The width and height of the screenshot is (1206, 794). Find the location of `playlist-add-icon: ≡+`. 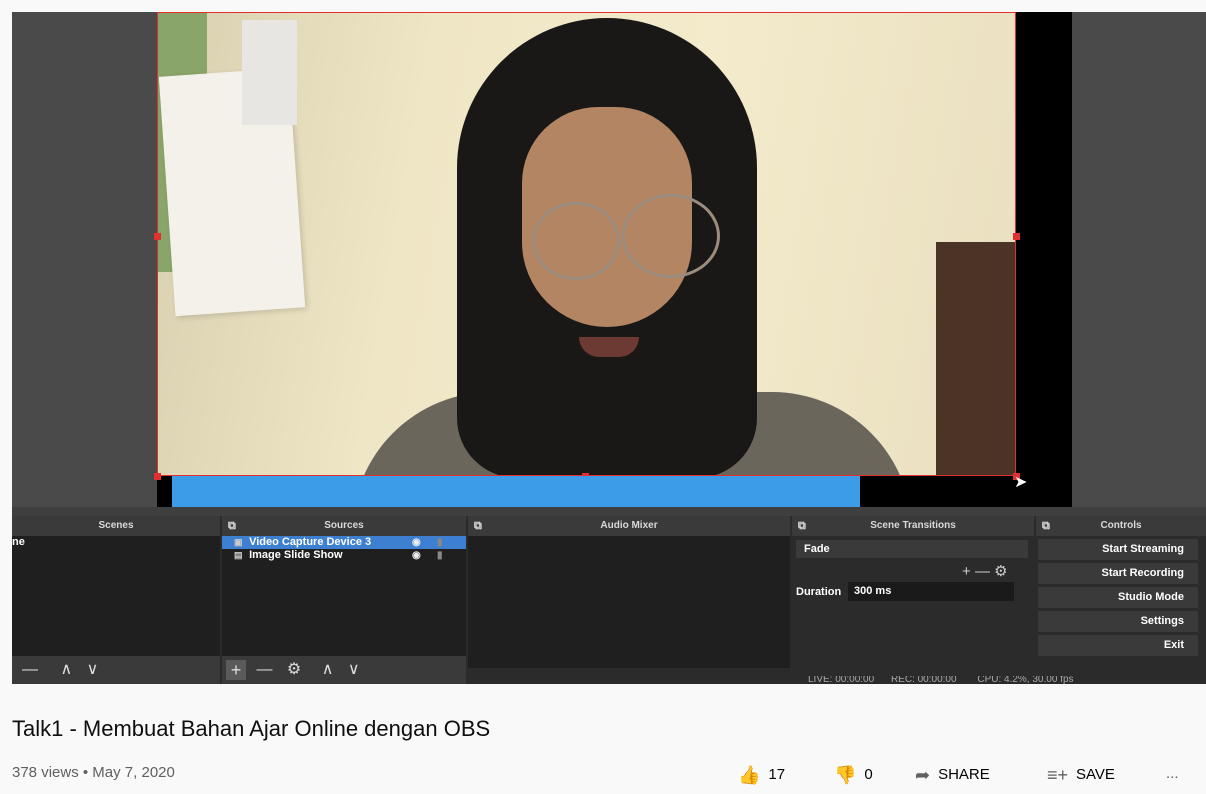

playlist-add-icon: ≡+ is located at coordinates (1058, 775).